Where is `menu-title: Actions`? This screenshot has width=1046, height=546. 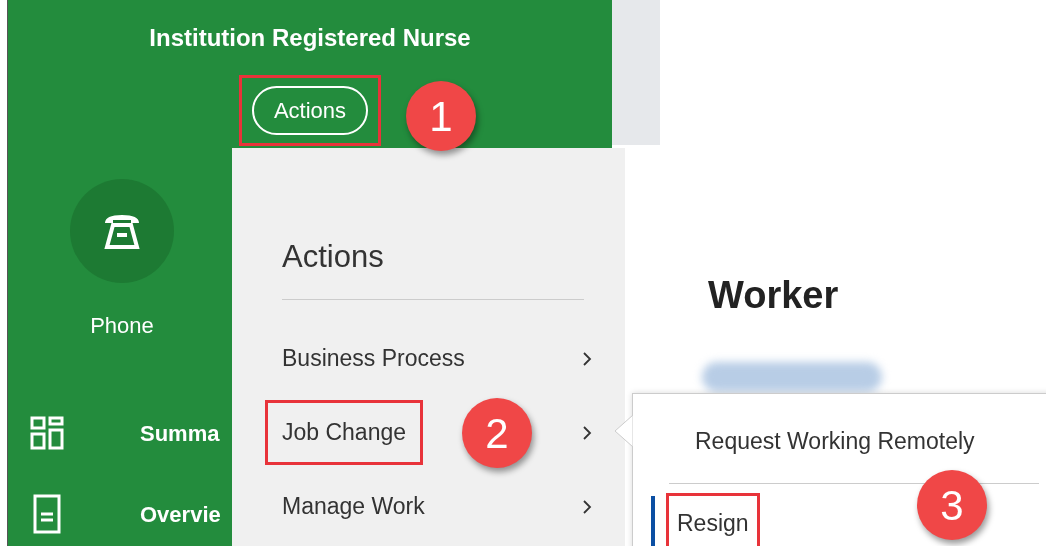 menu-title: Actions is located at coordinates (333, 257).